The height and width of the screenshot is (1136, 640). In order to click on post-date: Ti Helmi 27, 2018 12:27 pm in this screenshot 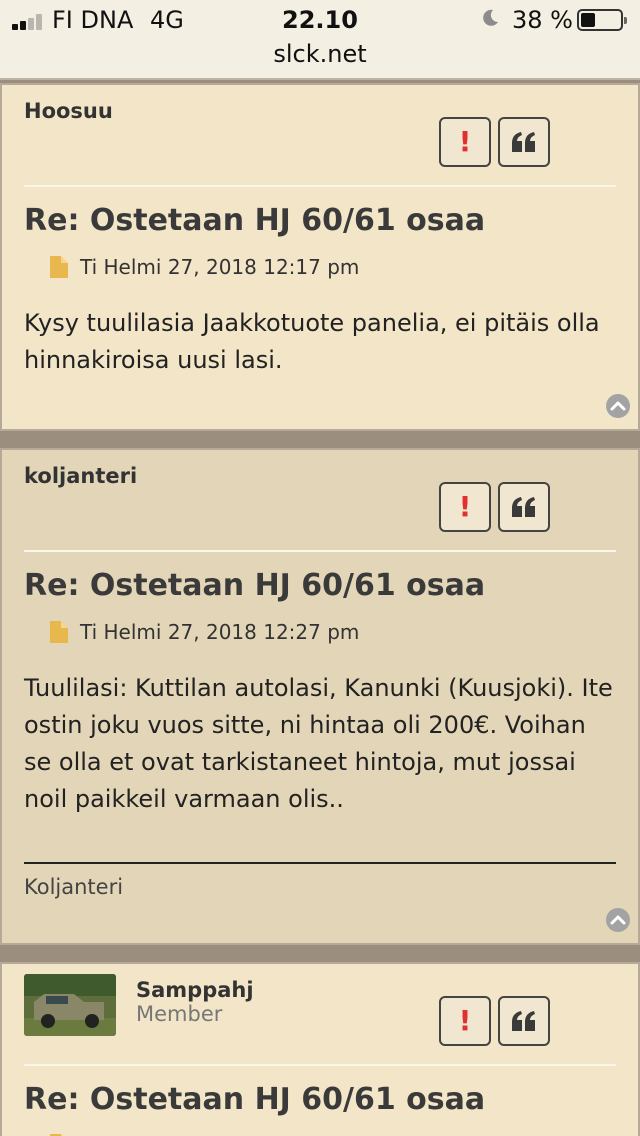, I will do `click(220, 632)`.